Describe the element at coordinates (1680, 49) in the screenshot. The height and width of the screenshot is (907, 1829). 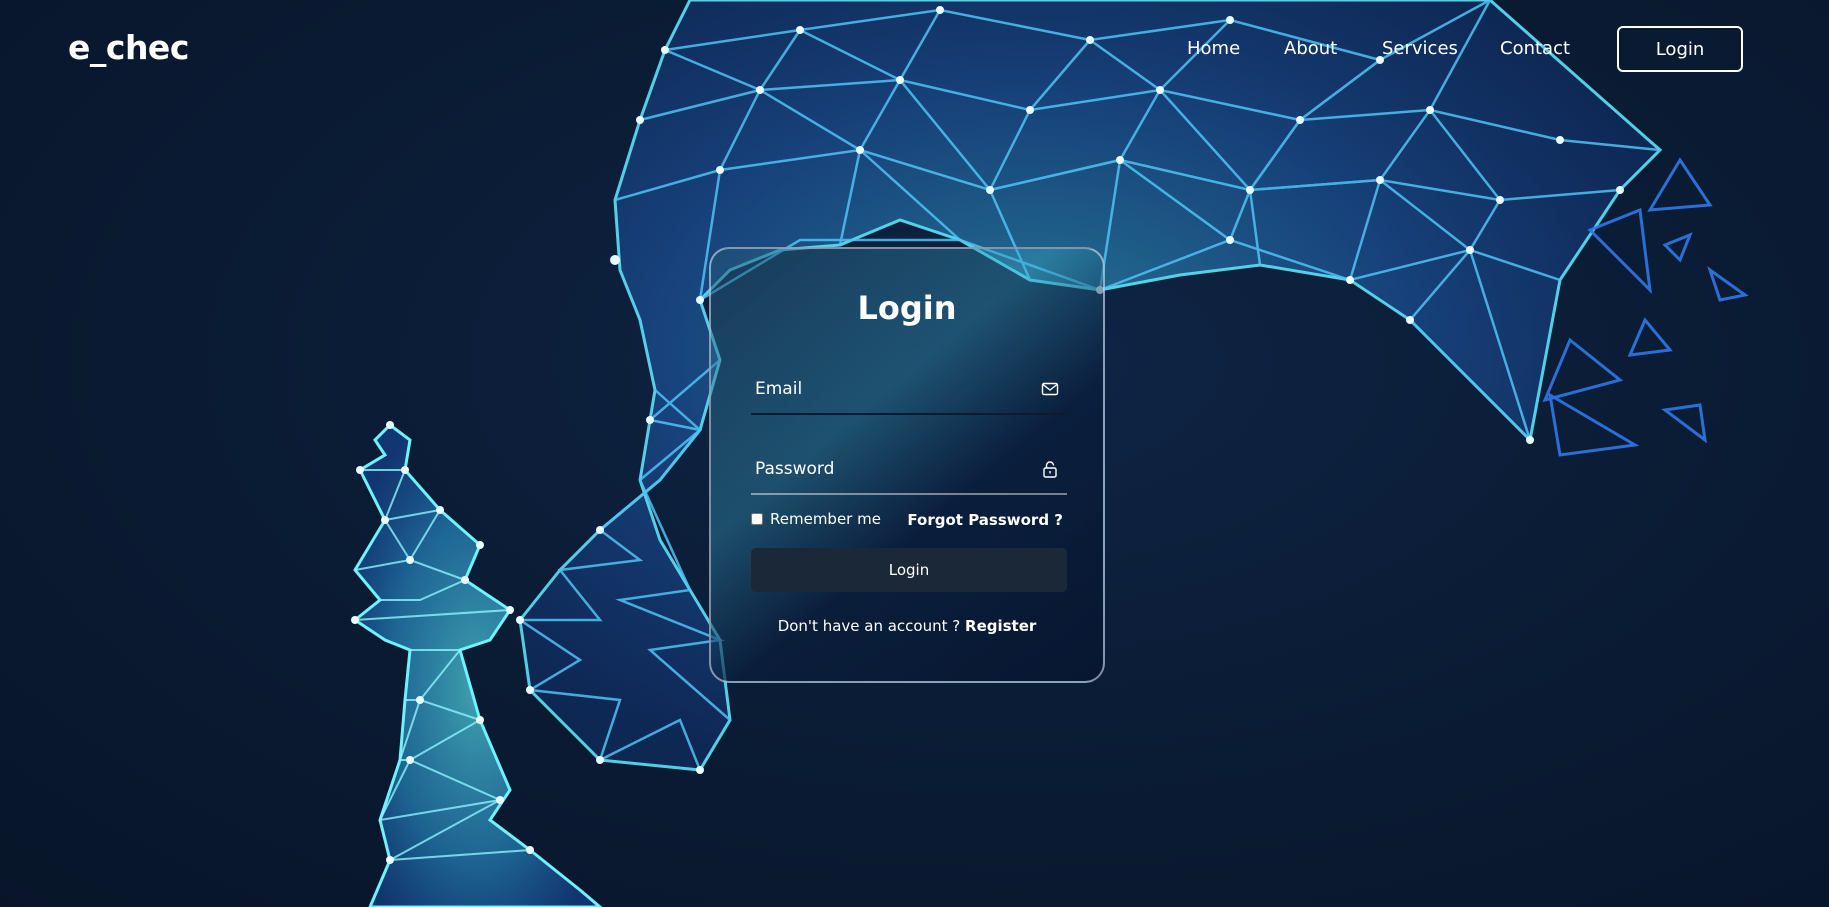
I see `nav-login-button: Login` at that location.